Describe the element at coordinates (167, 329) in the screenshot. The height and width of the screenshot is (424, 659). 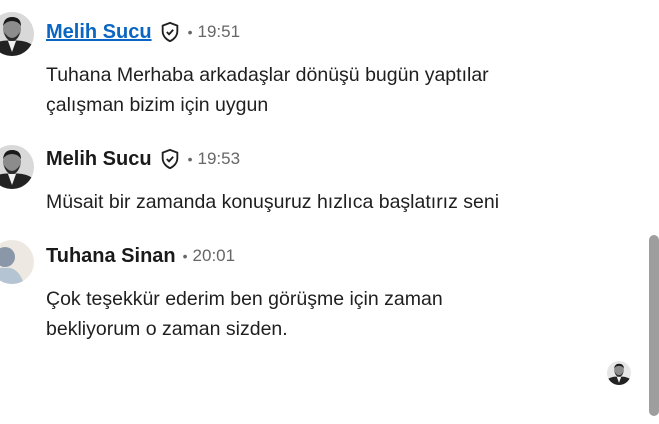
I see `message-line: bekliyorum o zaman sizden.` at that location.